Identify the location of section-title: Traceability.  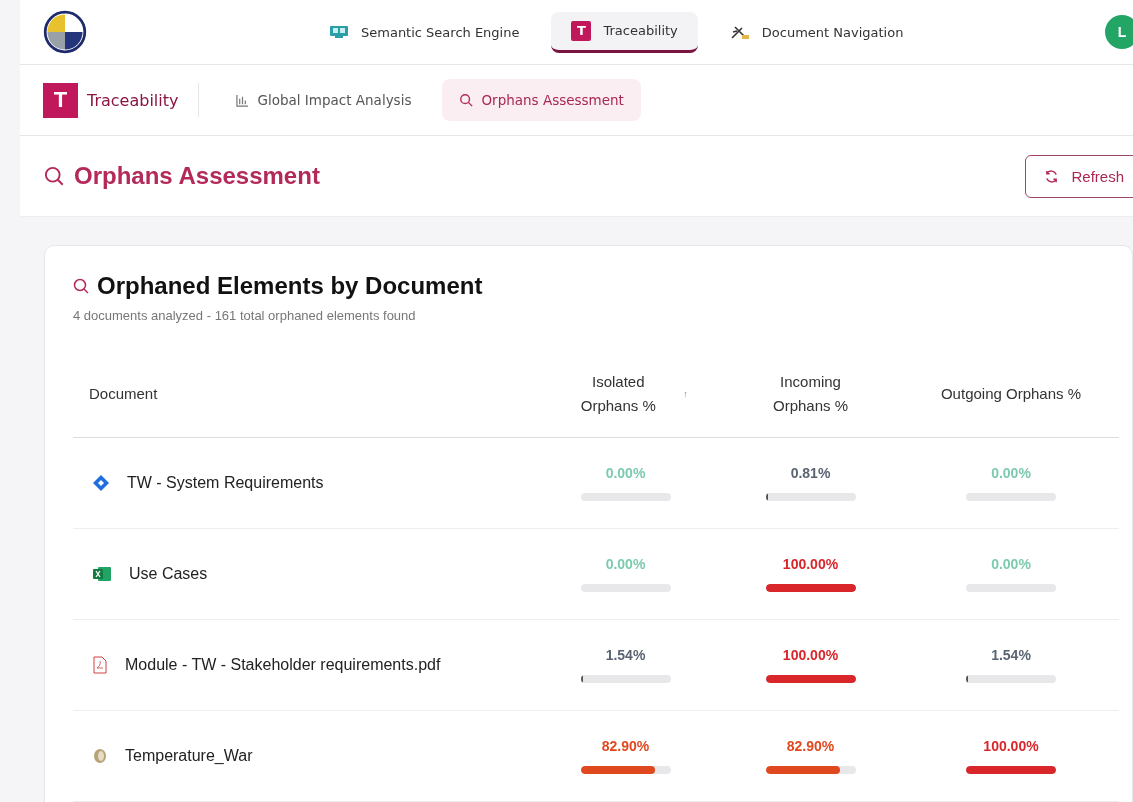
(133, 100).